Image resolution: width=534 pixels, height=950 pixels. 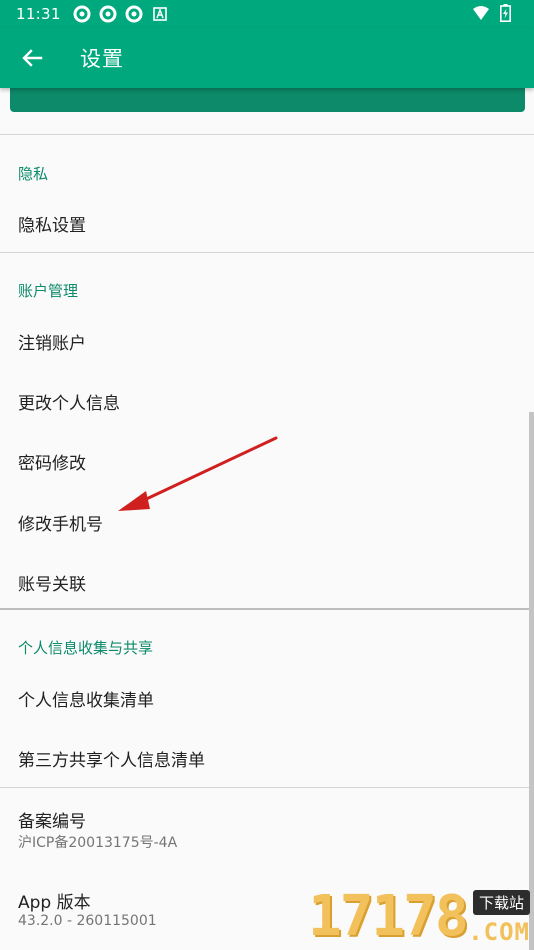 I want to click on app-bar: 设置, so click(x=267, y=58).